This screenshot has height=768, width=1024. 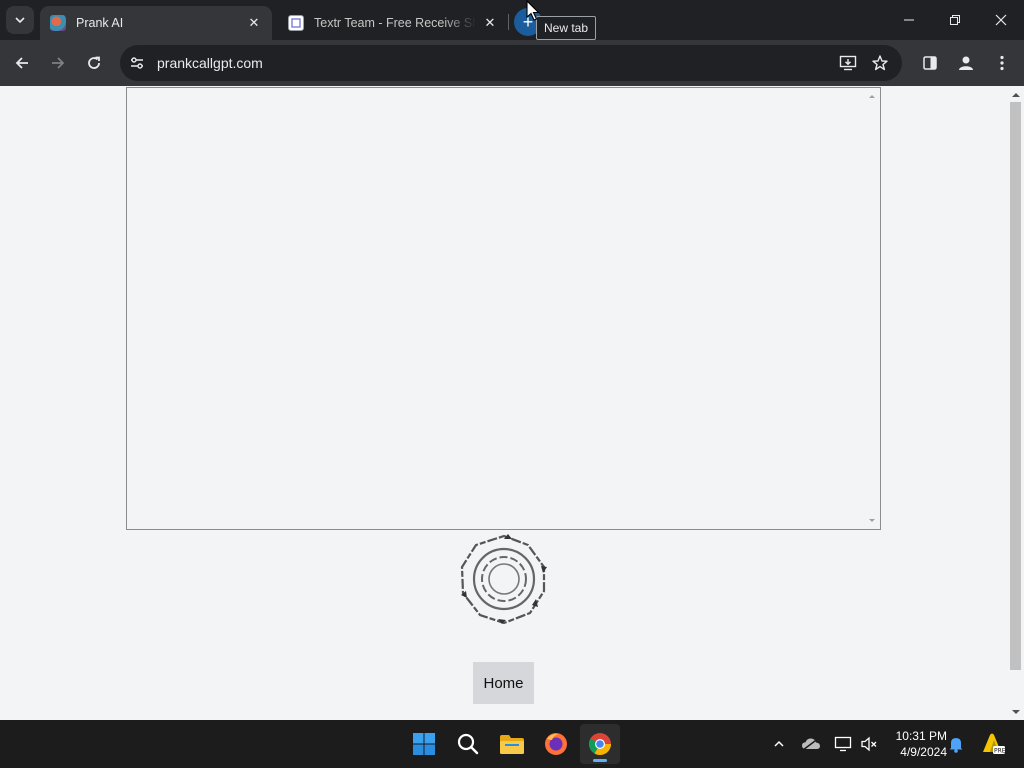 I want to click on onedrive-icon, so click(x=811, y=744).